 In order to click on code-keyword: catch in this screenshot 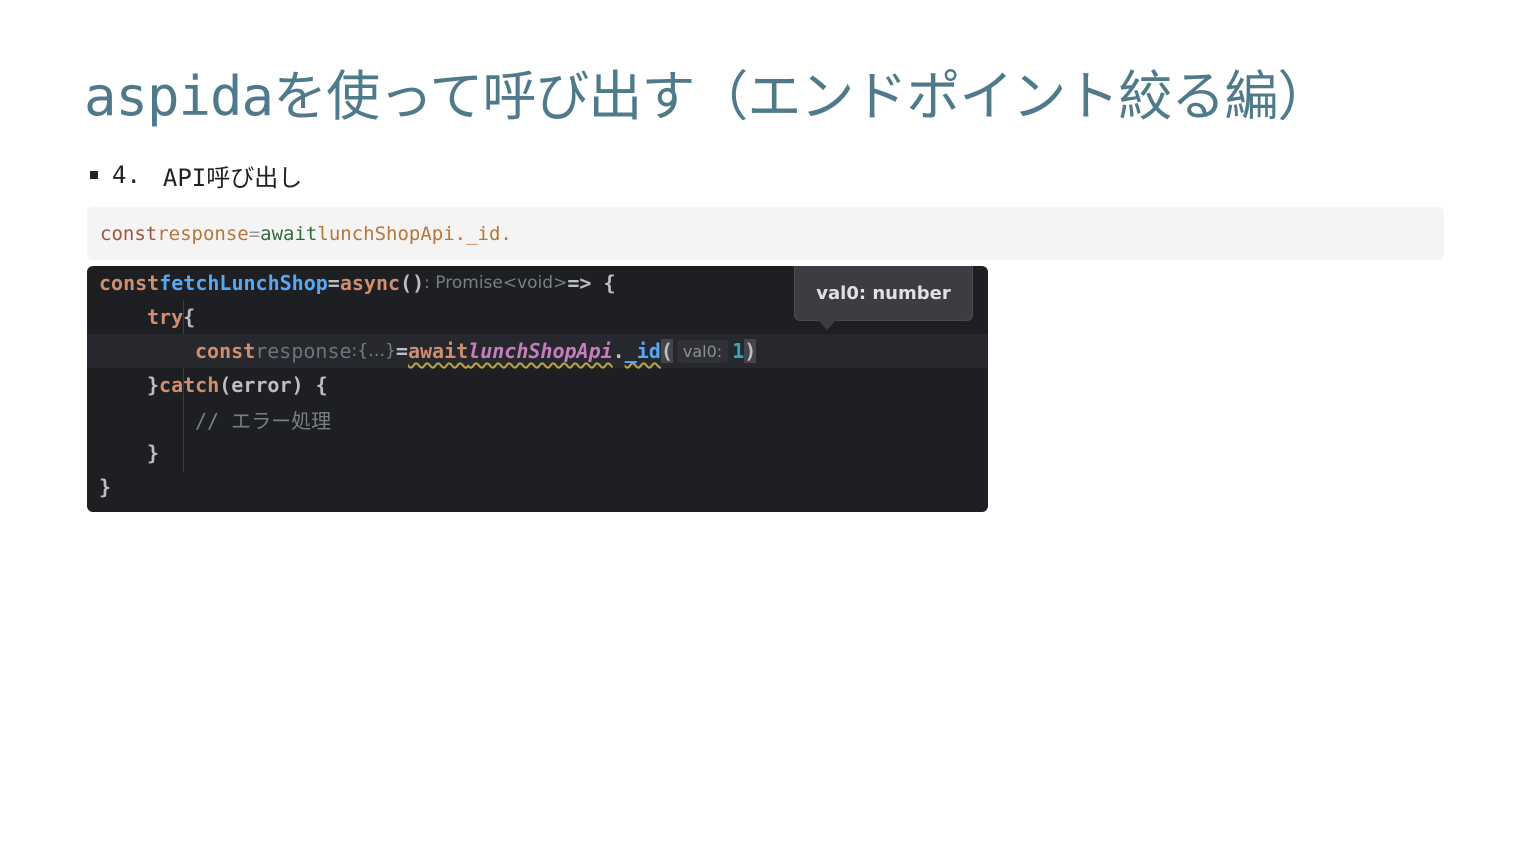, I will do `click(189, 385)`.